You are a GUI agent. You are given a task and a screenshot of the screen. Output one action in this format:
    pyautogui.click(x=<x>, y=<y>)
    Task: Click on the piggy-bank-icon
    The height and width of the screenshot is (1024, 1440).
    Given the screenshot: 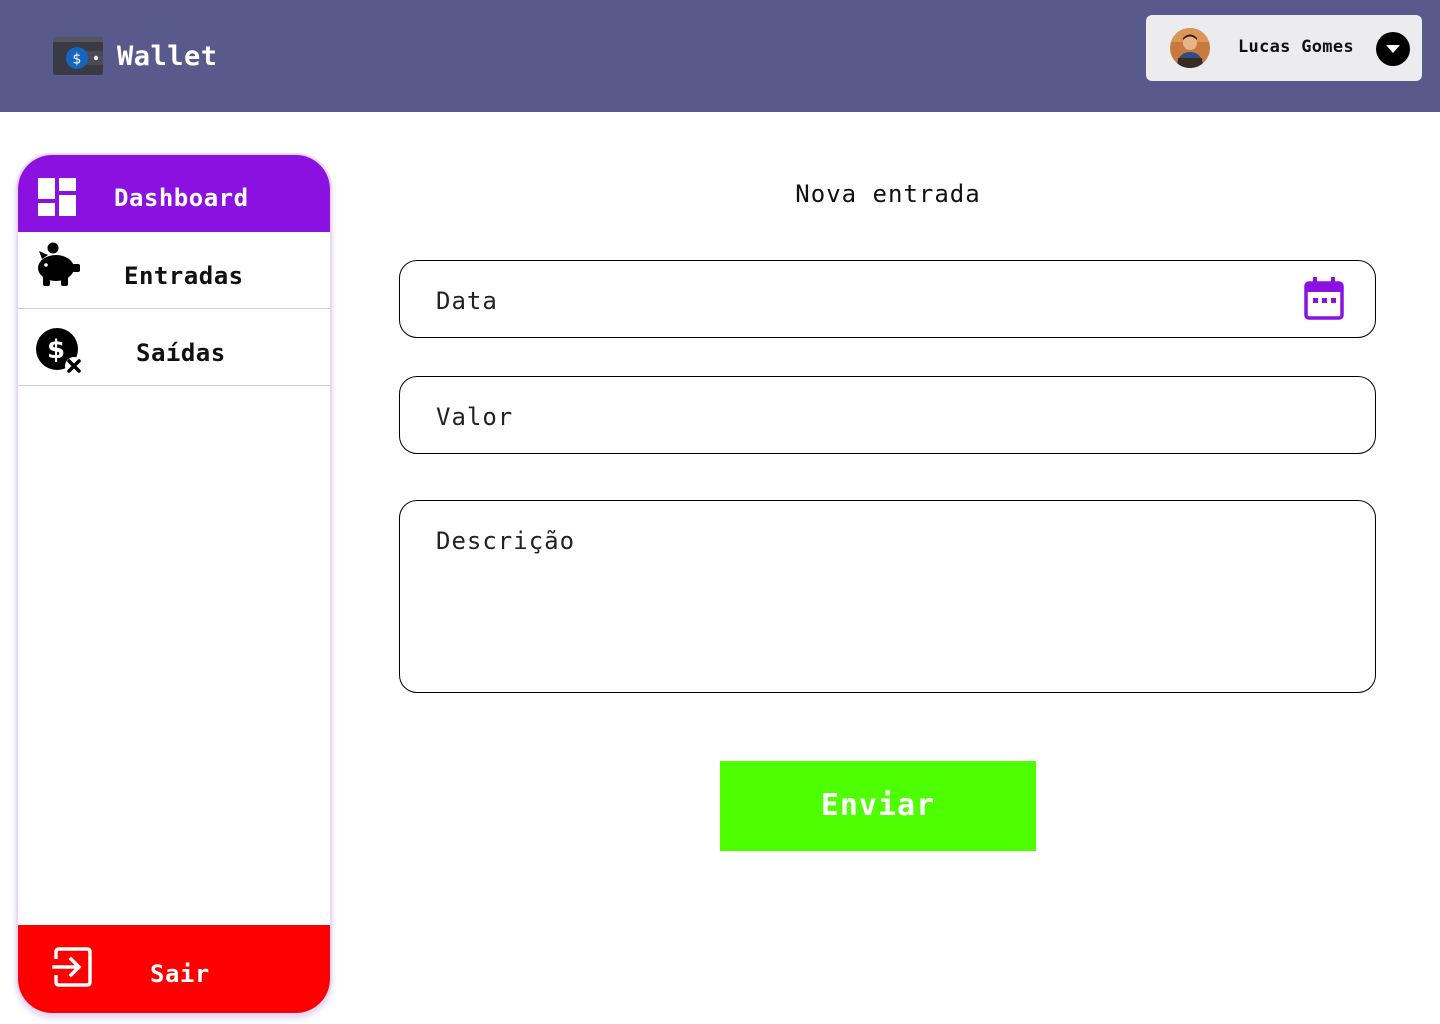 What is the action you would take?
    pyautogui.click(x=59, y=264)
    